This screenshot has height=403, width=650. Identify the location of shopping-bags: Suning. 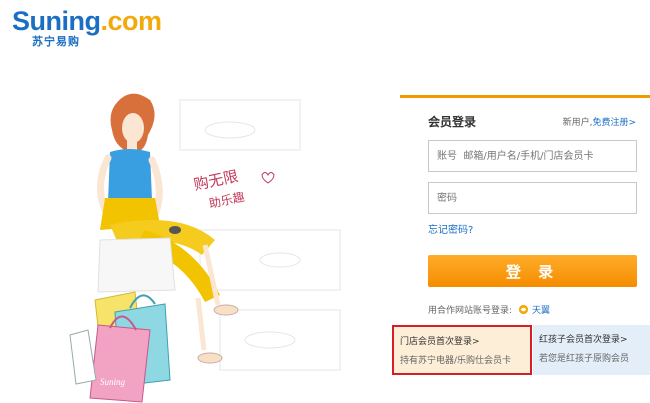
(120, 340).